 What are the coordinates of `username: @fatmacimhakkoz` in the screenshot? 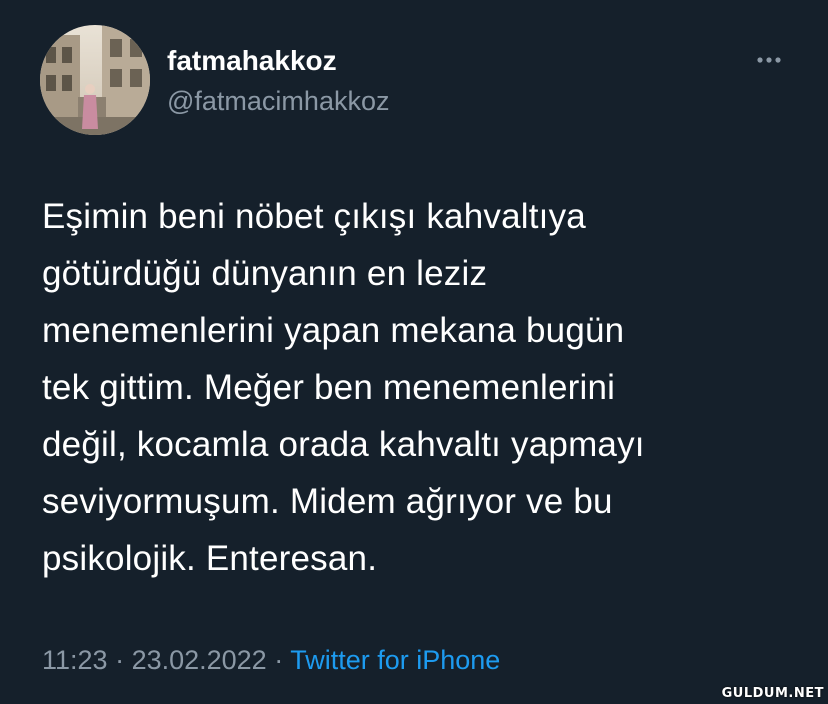 It's located at (278, 101).